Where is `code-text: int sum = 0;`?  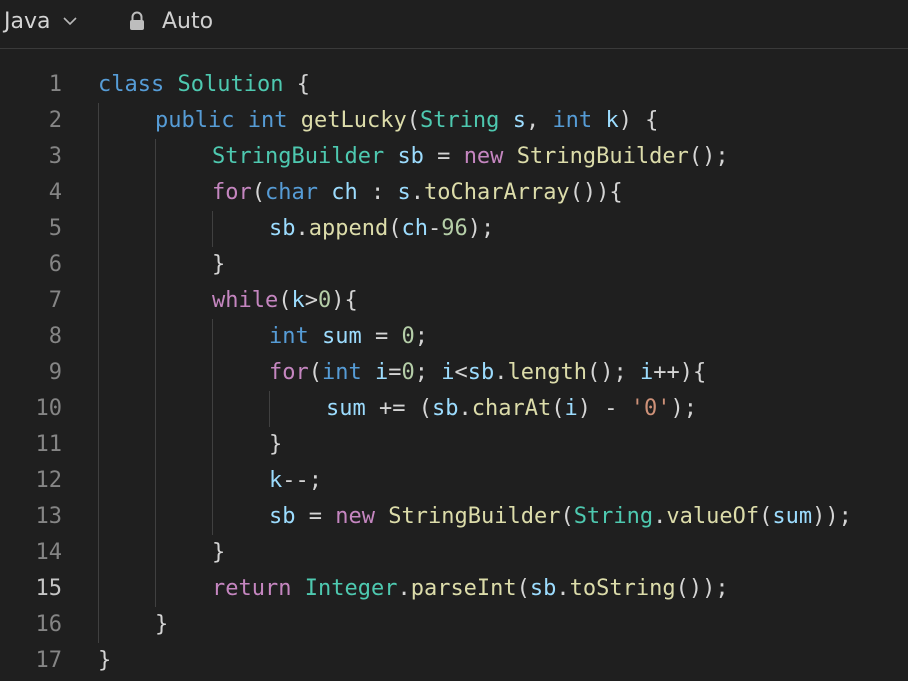 code-text: int sum = 0; is located at coordinates (348, 337).